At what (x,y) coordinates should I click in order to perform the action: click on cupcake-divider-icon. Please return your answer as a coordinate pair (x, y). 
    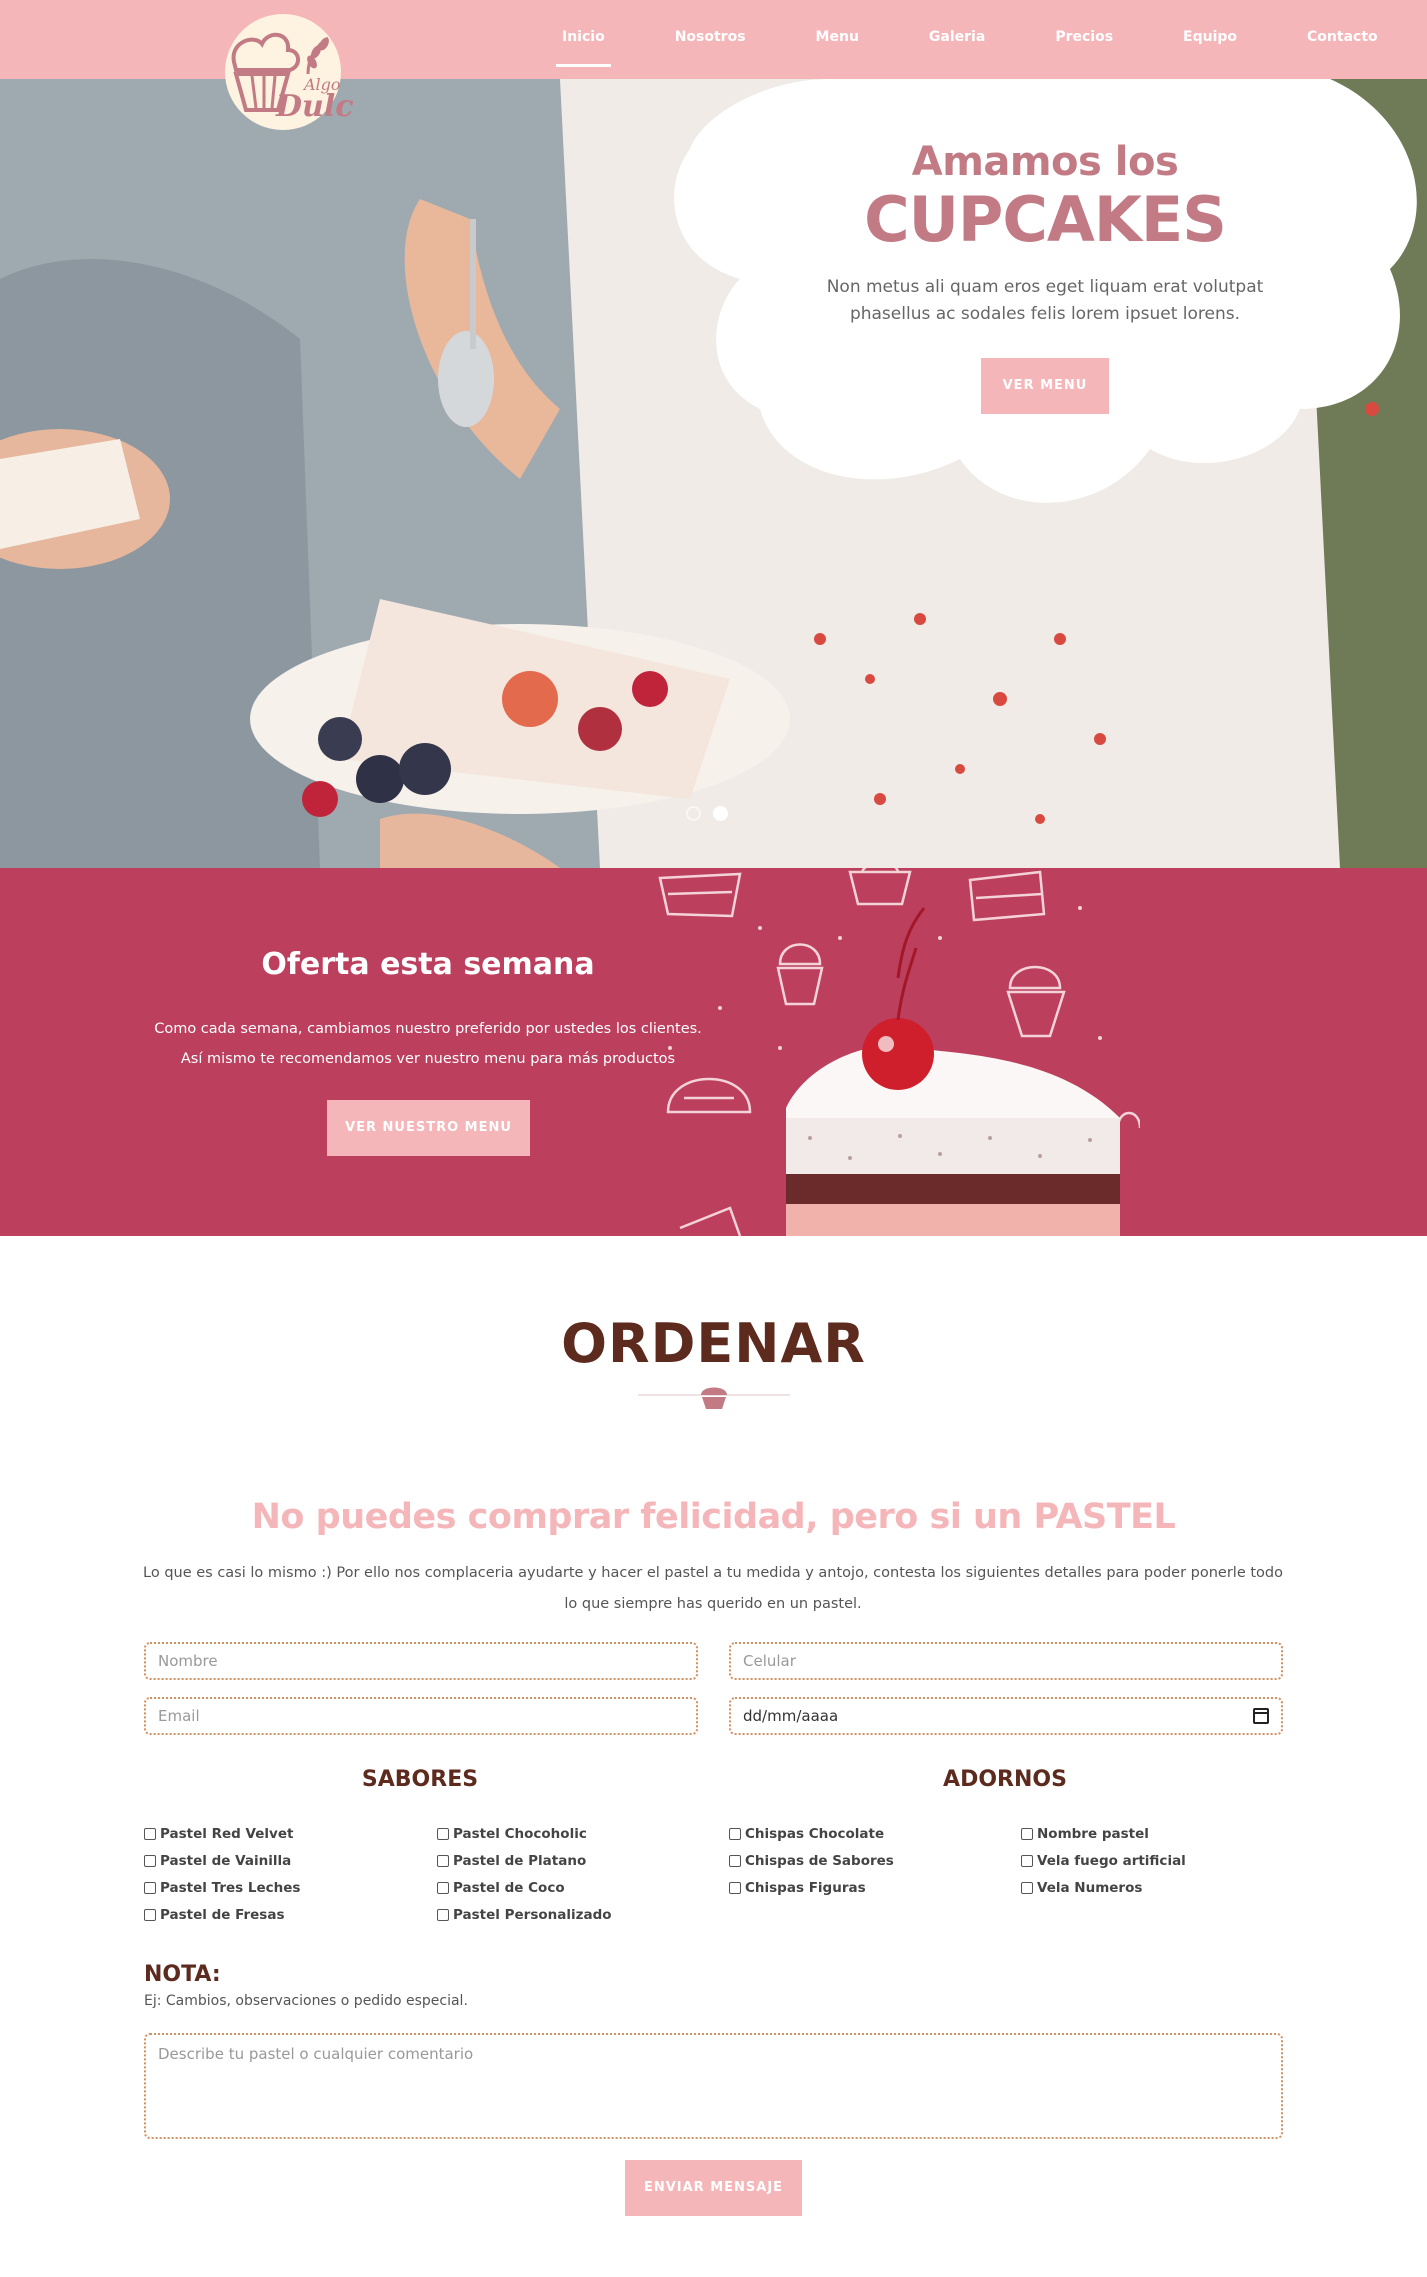
    Looking at the image, I should click on (714, 1398).